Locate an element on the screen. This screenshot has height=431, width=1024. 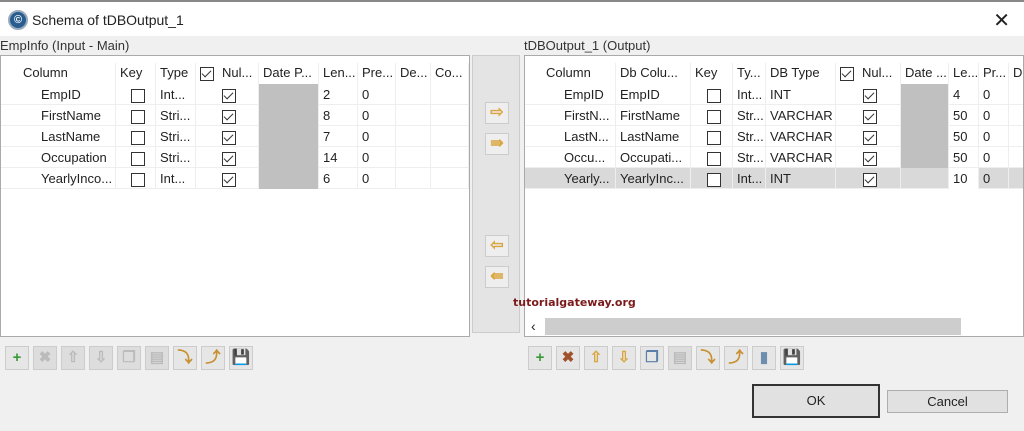
table-row: EmpID EmpID Int... INT 4 0 is located at coordinates (774, 94).